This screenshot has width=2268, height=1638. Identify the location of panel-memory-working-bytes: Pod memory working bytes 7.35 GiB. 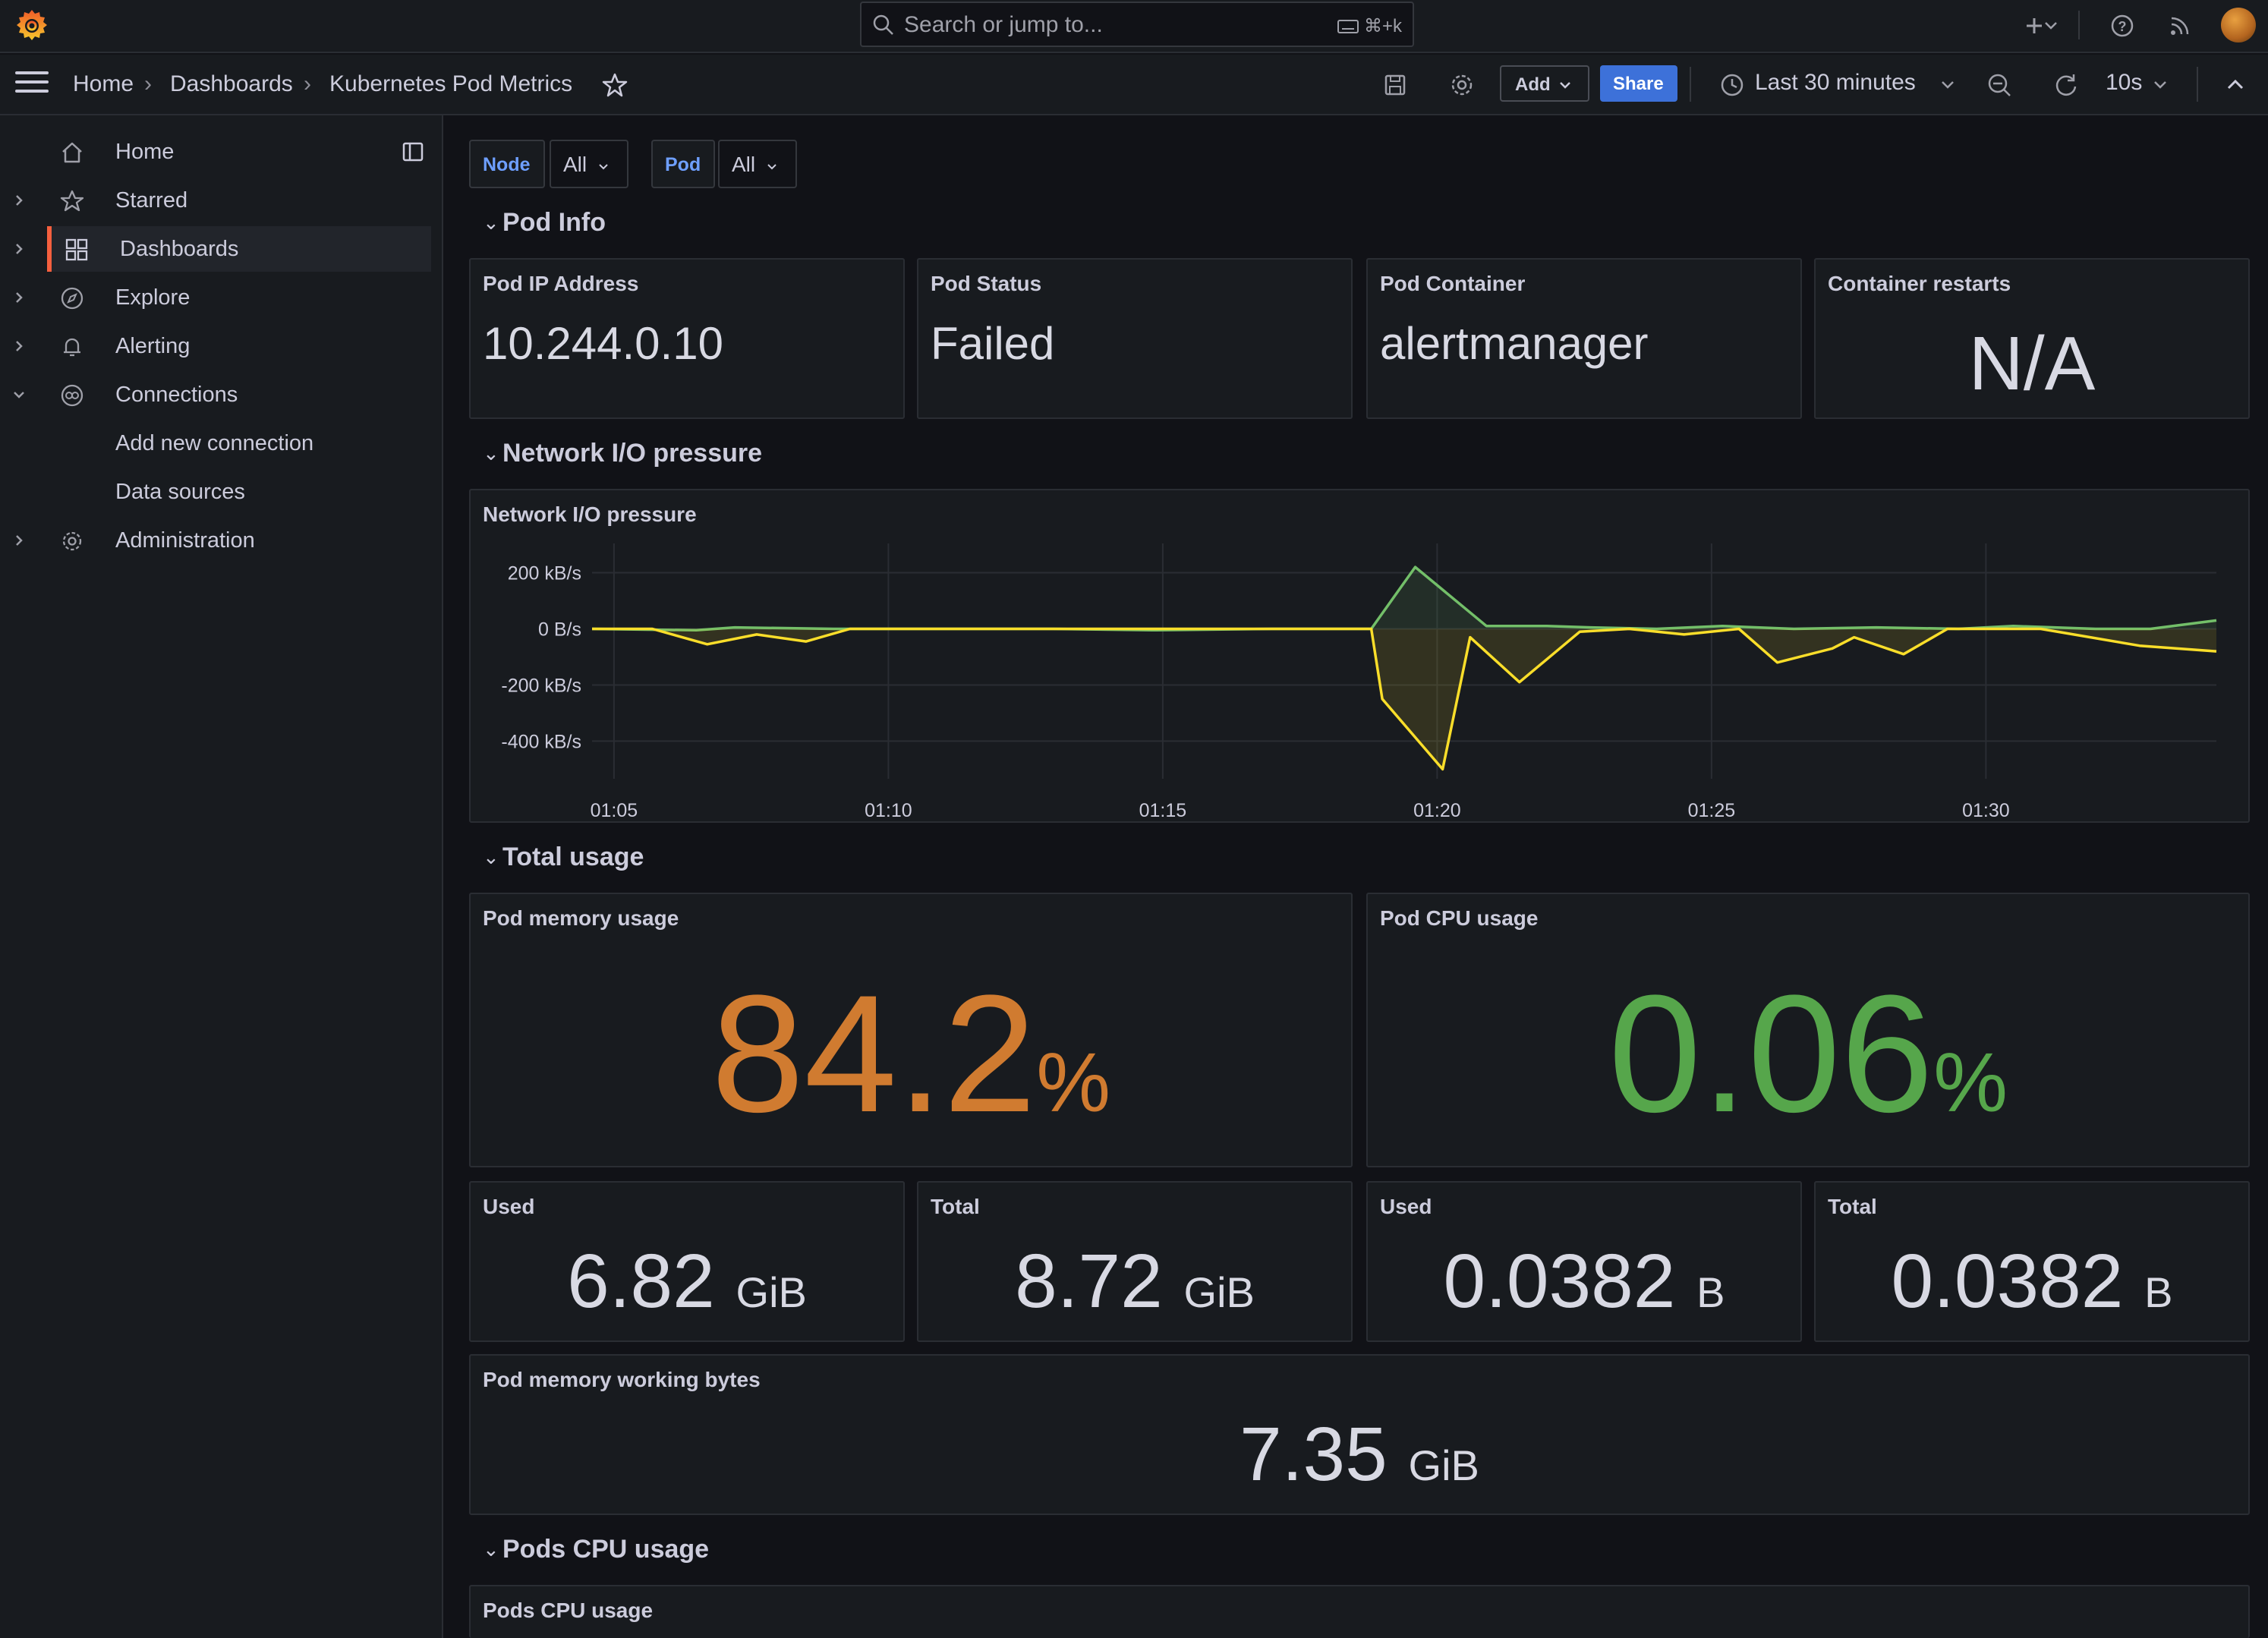
(1359, 1434).